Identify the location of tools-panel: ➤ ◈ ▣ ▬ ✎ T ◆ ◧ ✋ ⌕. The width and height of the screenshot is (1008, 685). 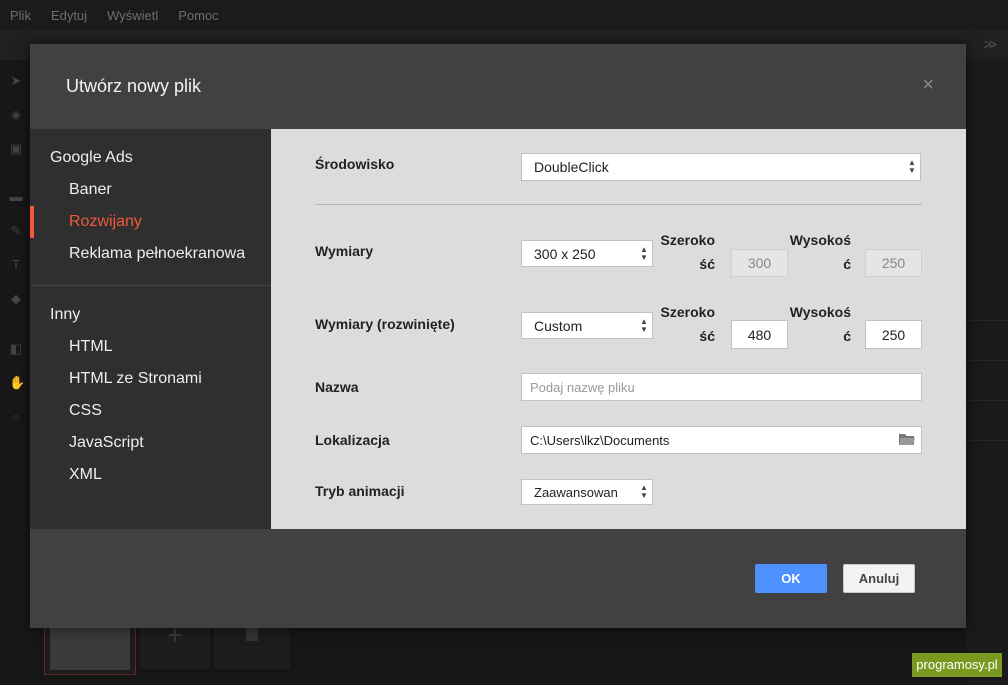
(15, 372).